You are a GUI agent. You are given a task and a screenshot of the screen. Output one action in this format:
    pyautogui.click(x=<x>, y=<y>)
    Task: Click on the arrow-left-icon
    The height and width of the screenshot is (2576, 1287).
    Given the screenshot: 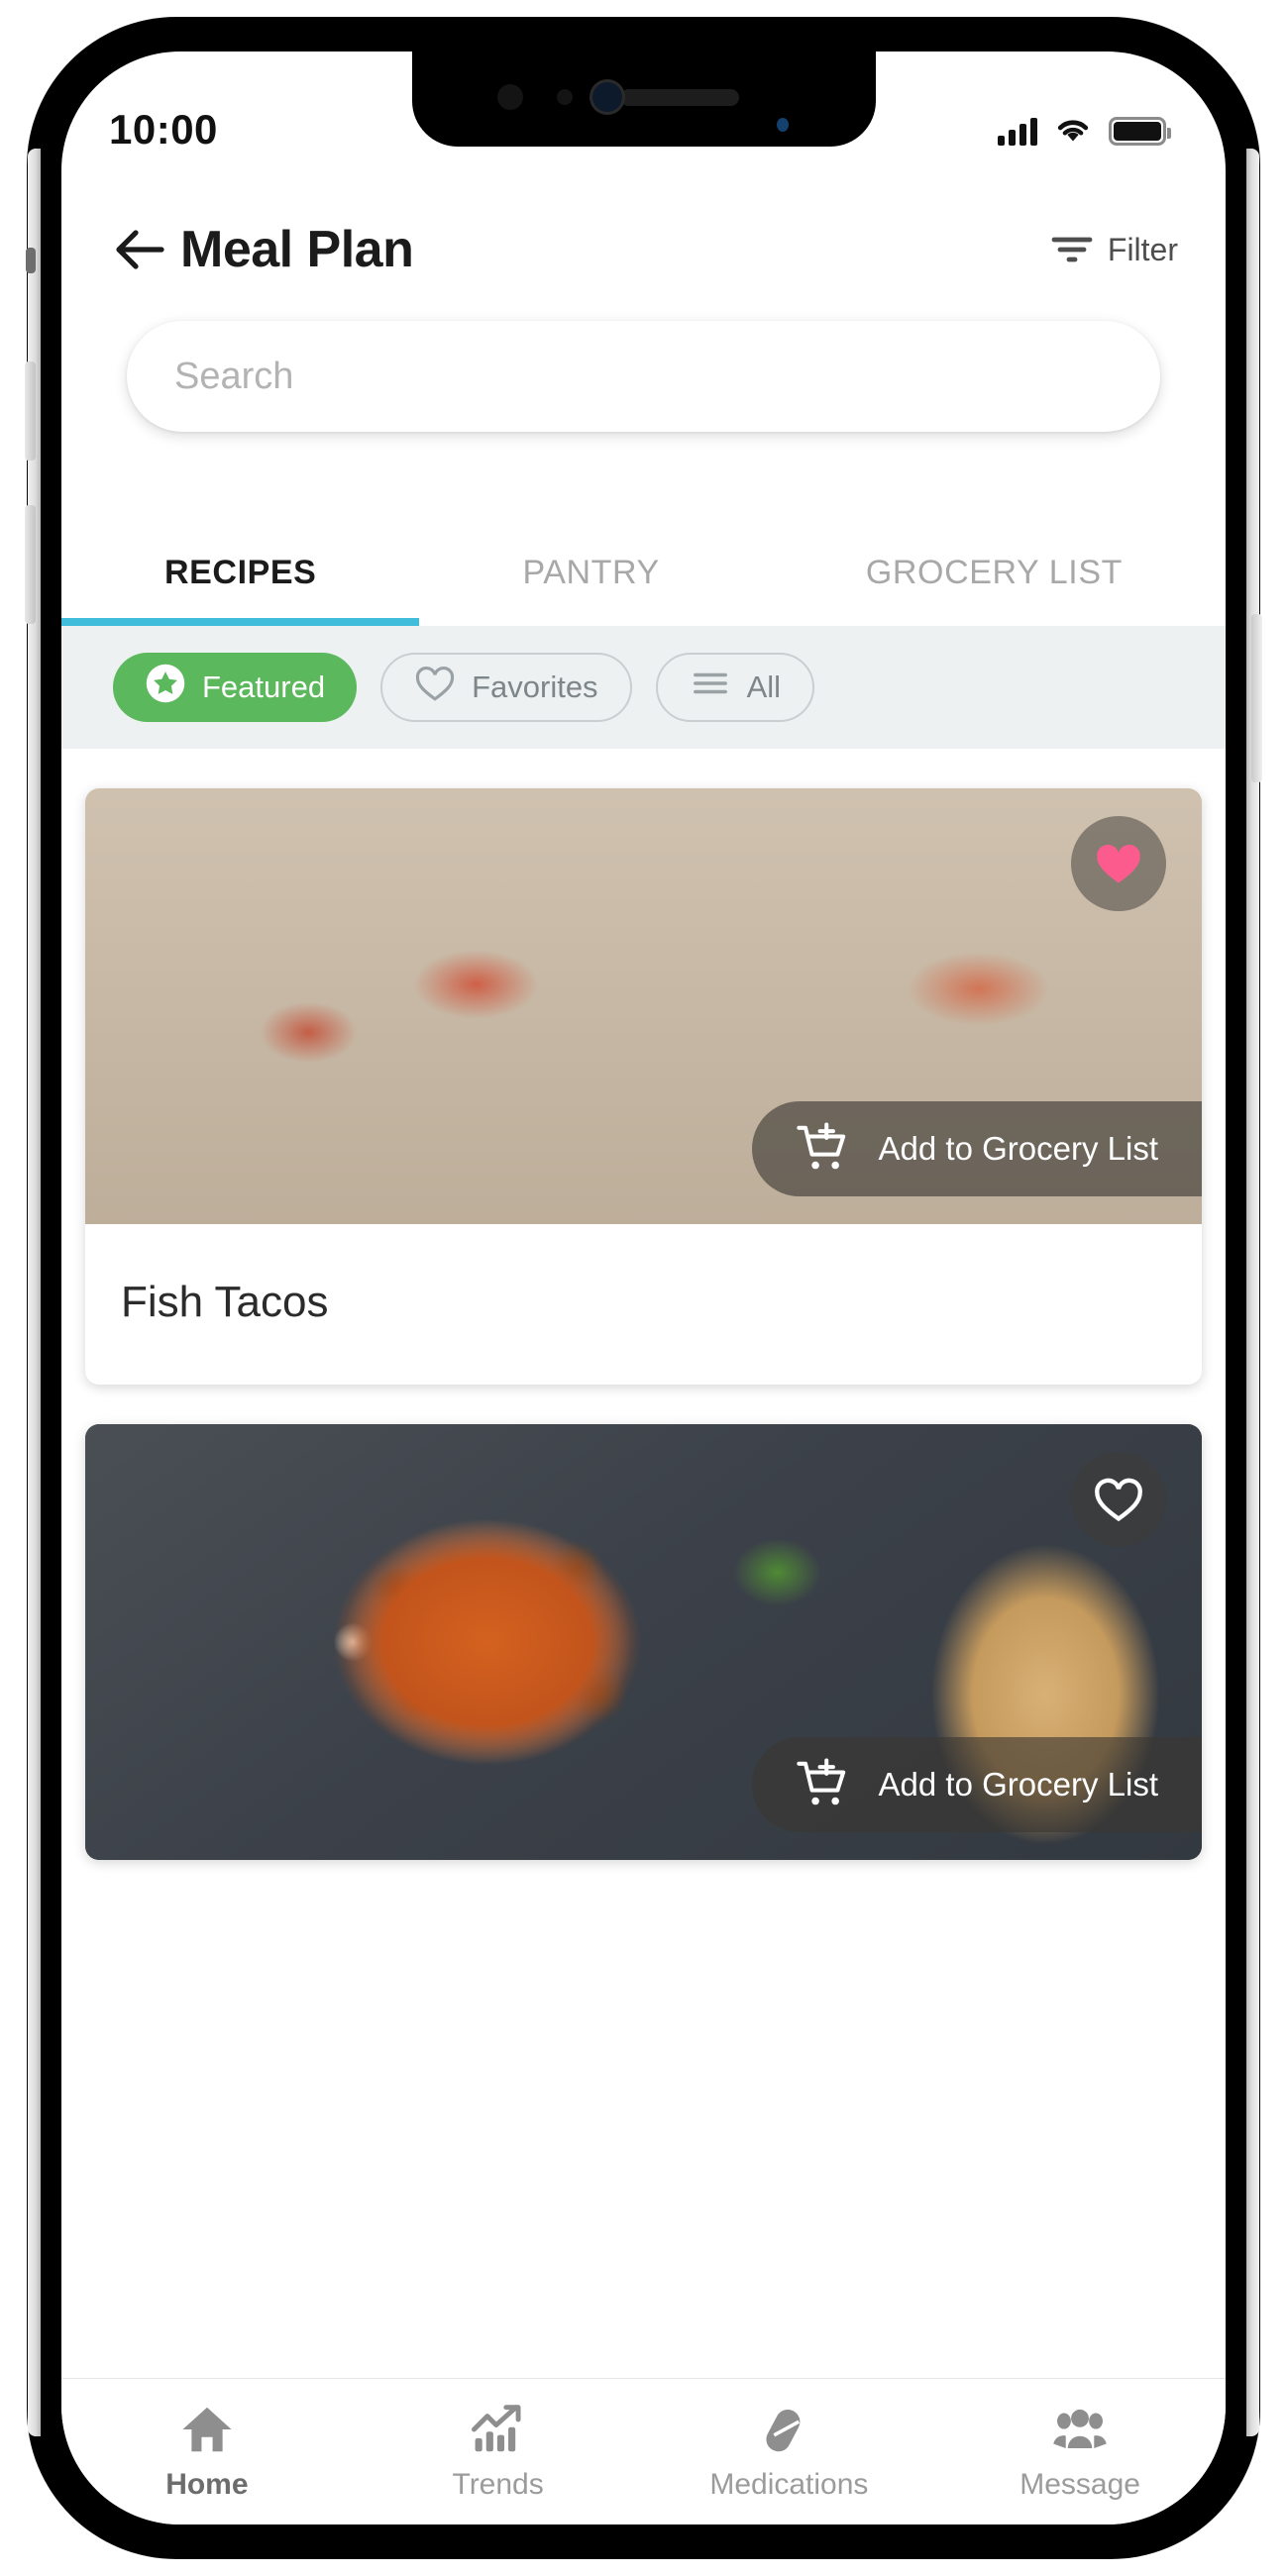 What is the action you would take?
    pyautogui.click(x=140, y=249)
    